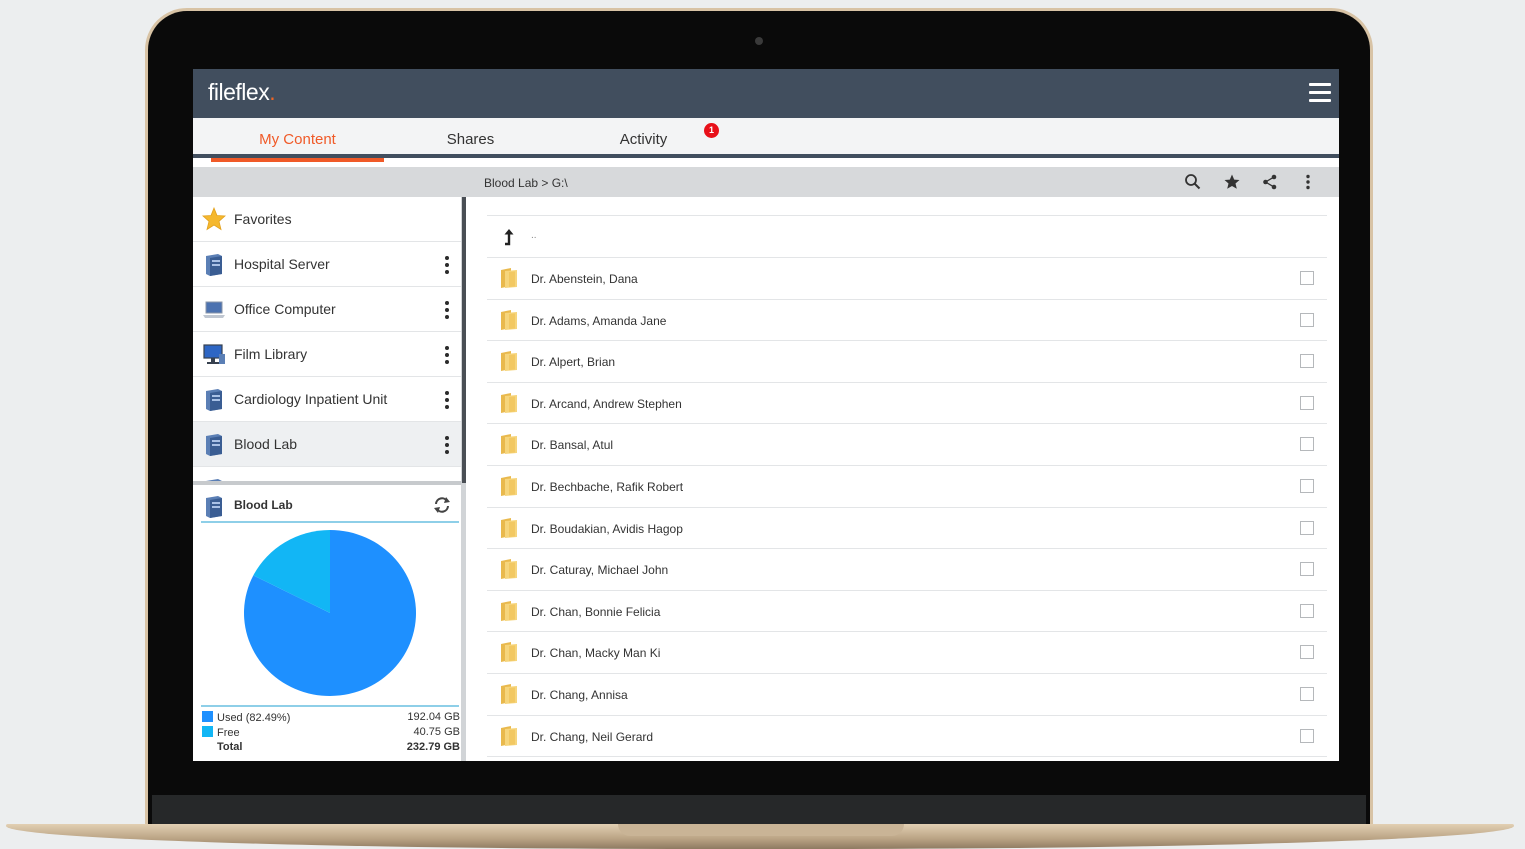  Describe the element at coordinates (1270, 182) in the screenshot. I see `share-icon` at that location.